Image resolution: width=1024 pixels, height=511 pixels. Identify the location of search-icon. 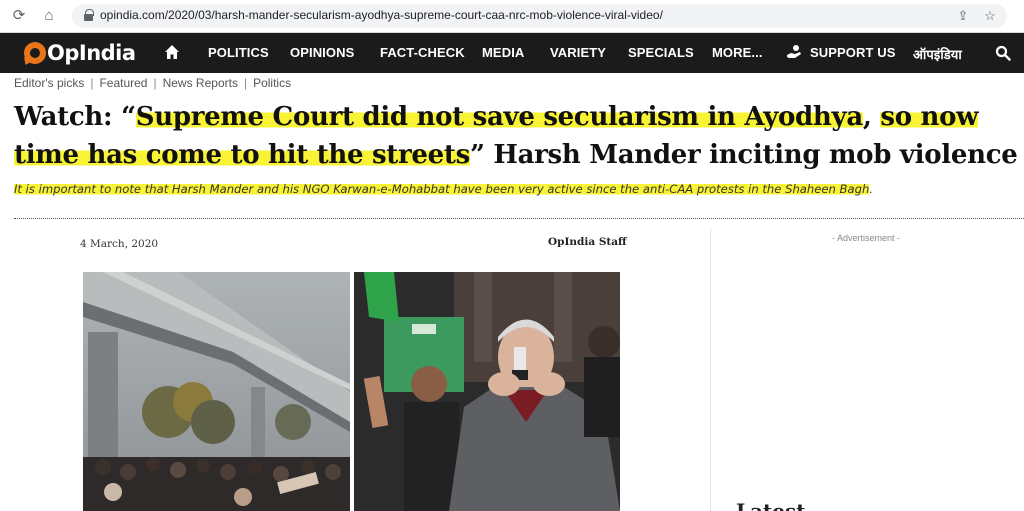
(1003, 53).